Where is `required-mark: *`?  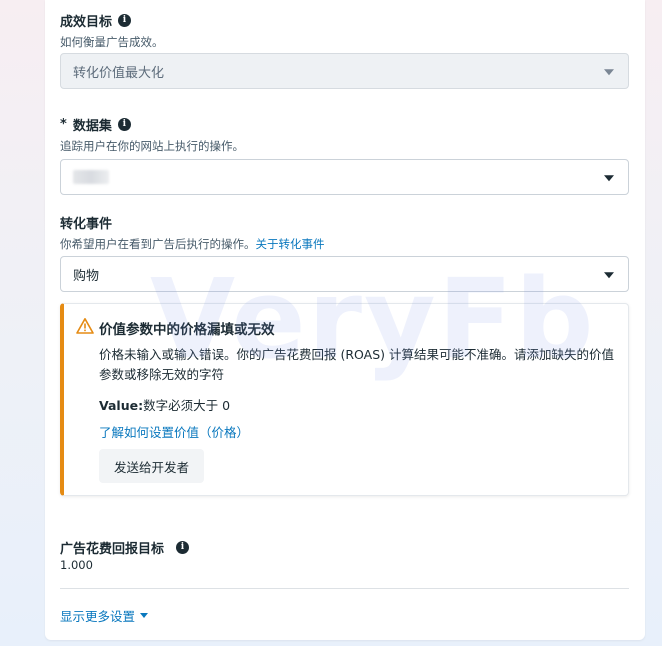 required-mark: * is located at coordinates (63, 124).